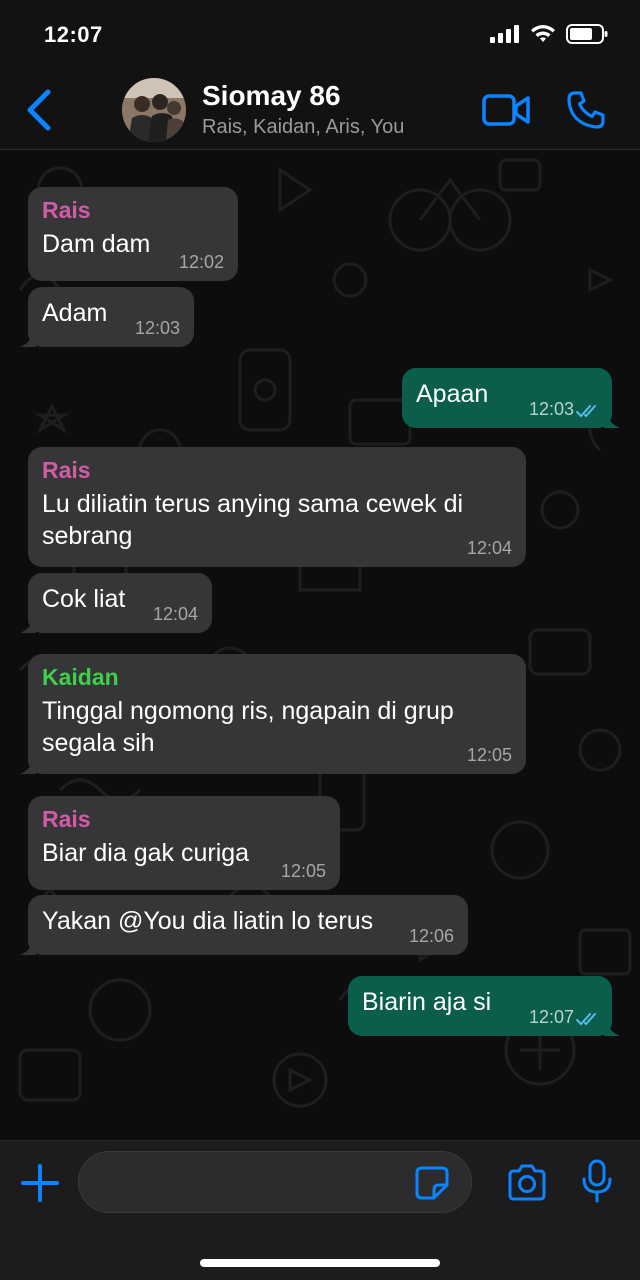 Image resolution: width=640 pixels, height=1280 pixels. Describe the element at coordinates (208, 921) in the screenshot. I see `message-text: Yakan @You dia liatin lo terus` at that location.